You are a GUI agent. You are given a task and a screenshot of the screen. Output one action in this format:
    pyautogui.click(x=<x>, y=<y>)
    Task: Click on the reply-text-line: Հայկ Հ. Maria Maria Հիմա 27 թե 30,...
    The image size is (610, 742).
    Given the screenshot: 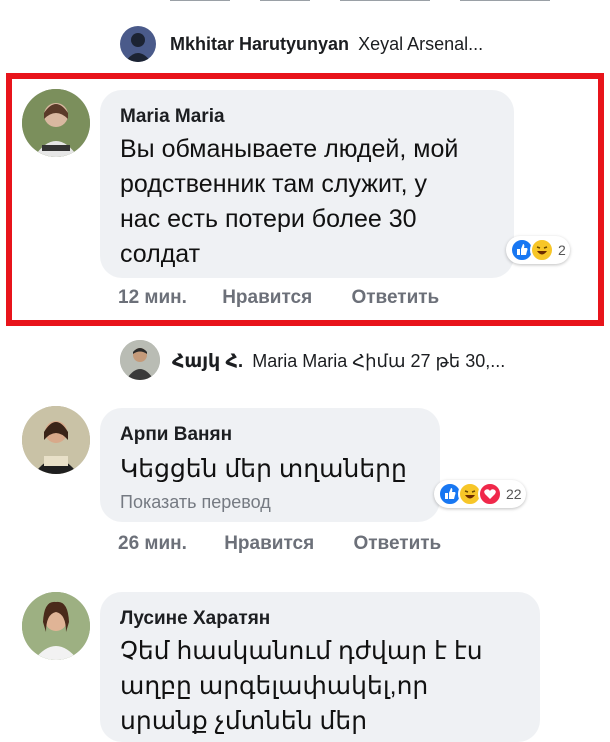 What is the action you would take?
    pyautogui.click(x=338, y=361)
    